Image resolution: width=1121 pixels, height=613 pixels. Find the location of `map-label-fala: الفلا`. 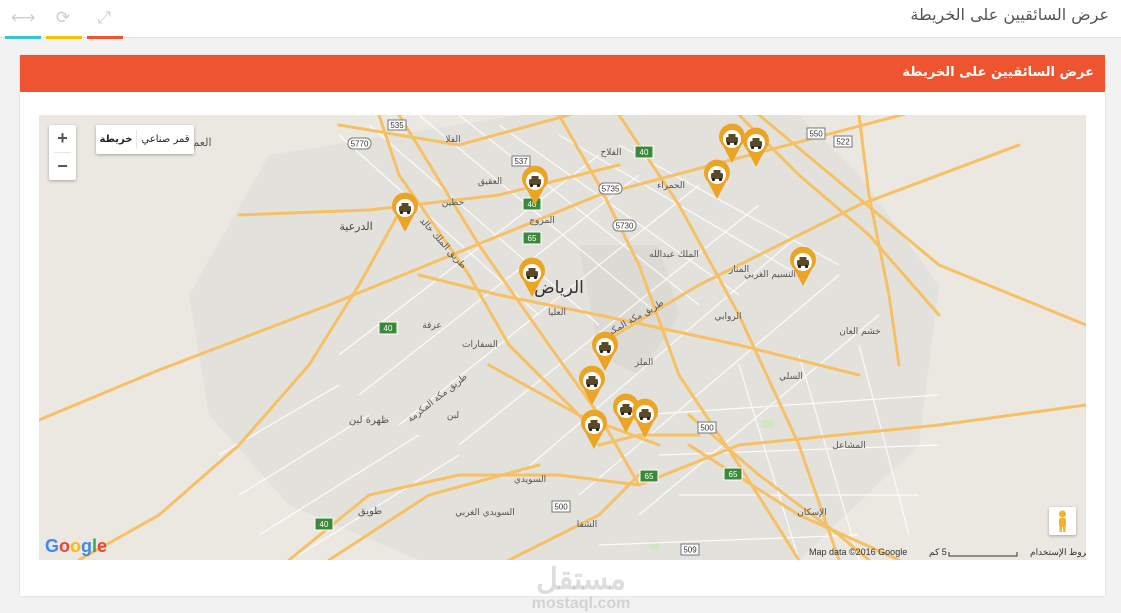

map-label-fala: الفلا is located at coordinates (452, 140).